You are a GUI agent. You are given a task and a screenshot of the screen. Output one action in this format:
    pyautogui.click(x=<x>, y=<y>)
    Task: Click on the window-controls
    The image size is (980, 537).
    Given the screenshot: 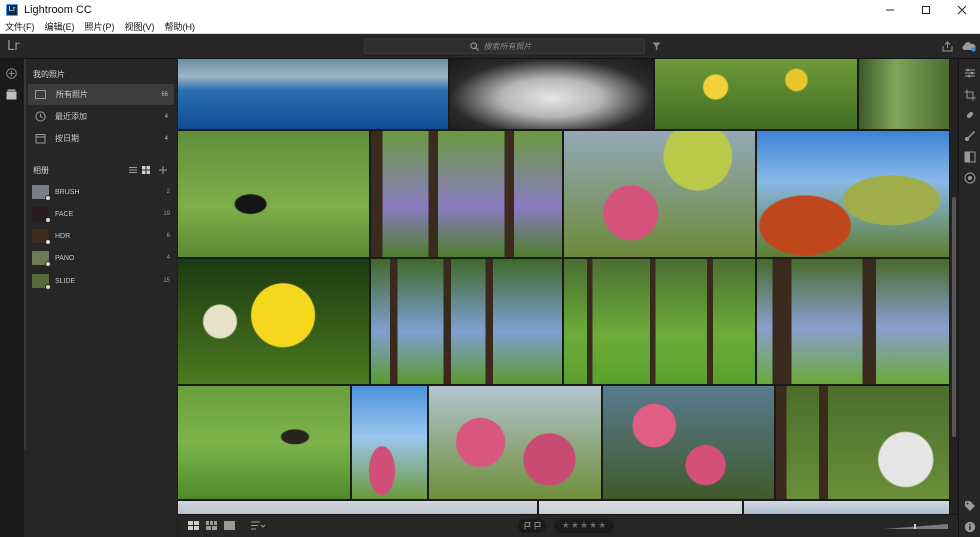 What is the action you would take?
    pyautogui.click(x=926, y=10)
    